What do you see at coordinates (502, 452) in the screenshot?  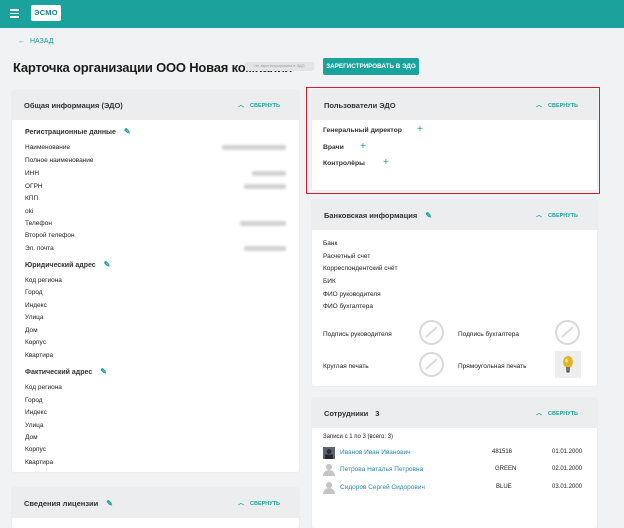 I see `employee-code: 481516` at bounding box center [502, 452].